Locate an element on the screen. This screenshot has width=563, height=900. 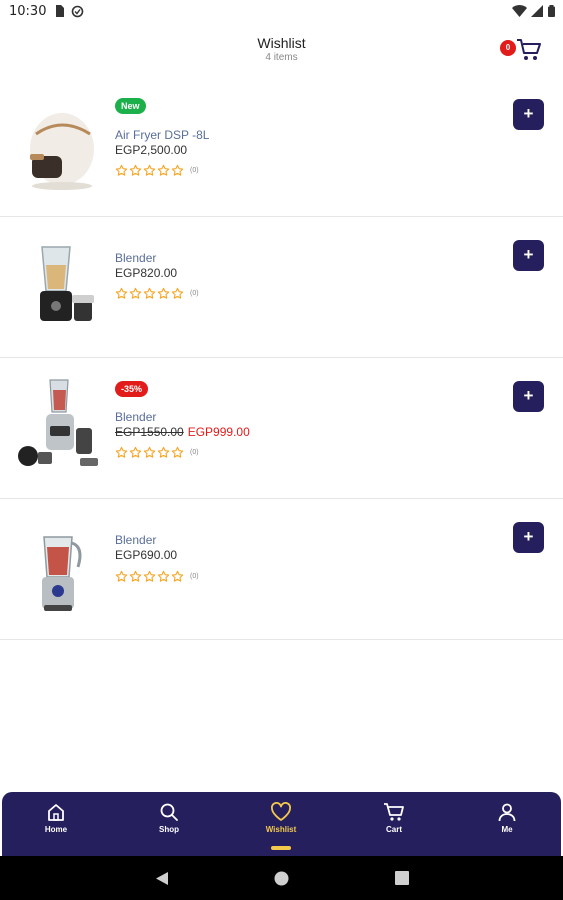
nav-shop: Shop is located at coordinates (169, 818).